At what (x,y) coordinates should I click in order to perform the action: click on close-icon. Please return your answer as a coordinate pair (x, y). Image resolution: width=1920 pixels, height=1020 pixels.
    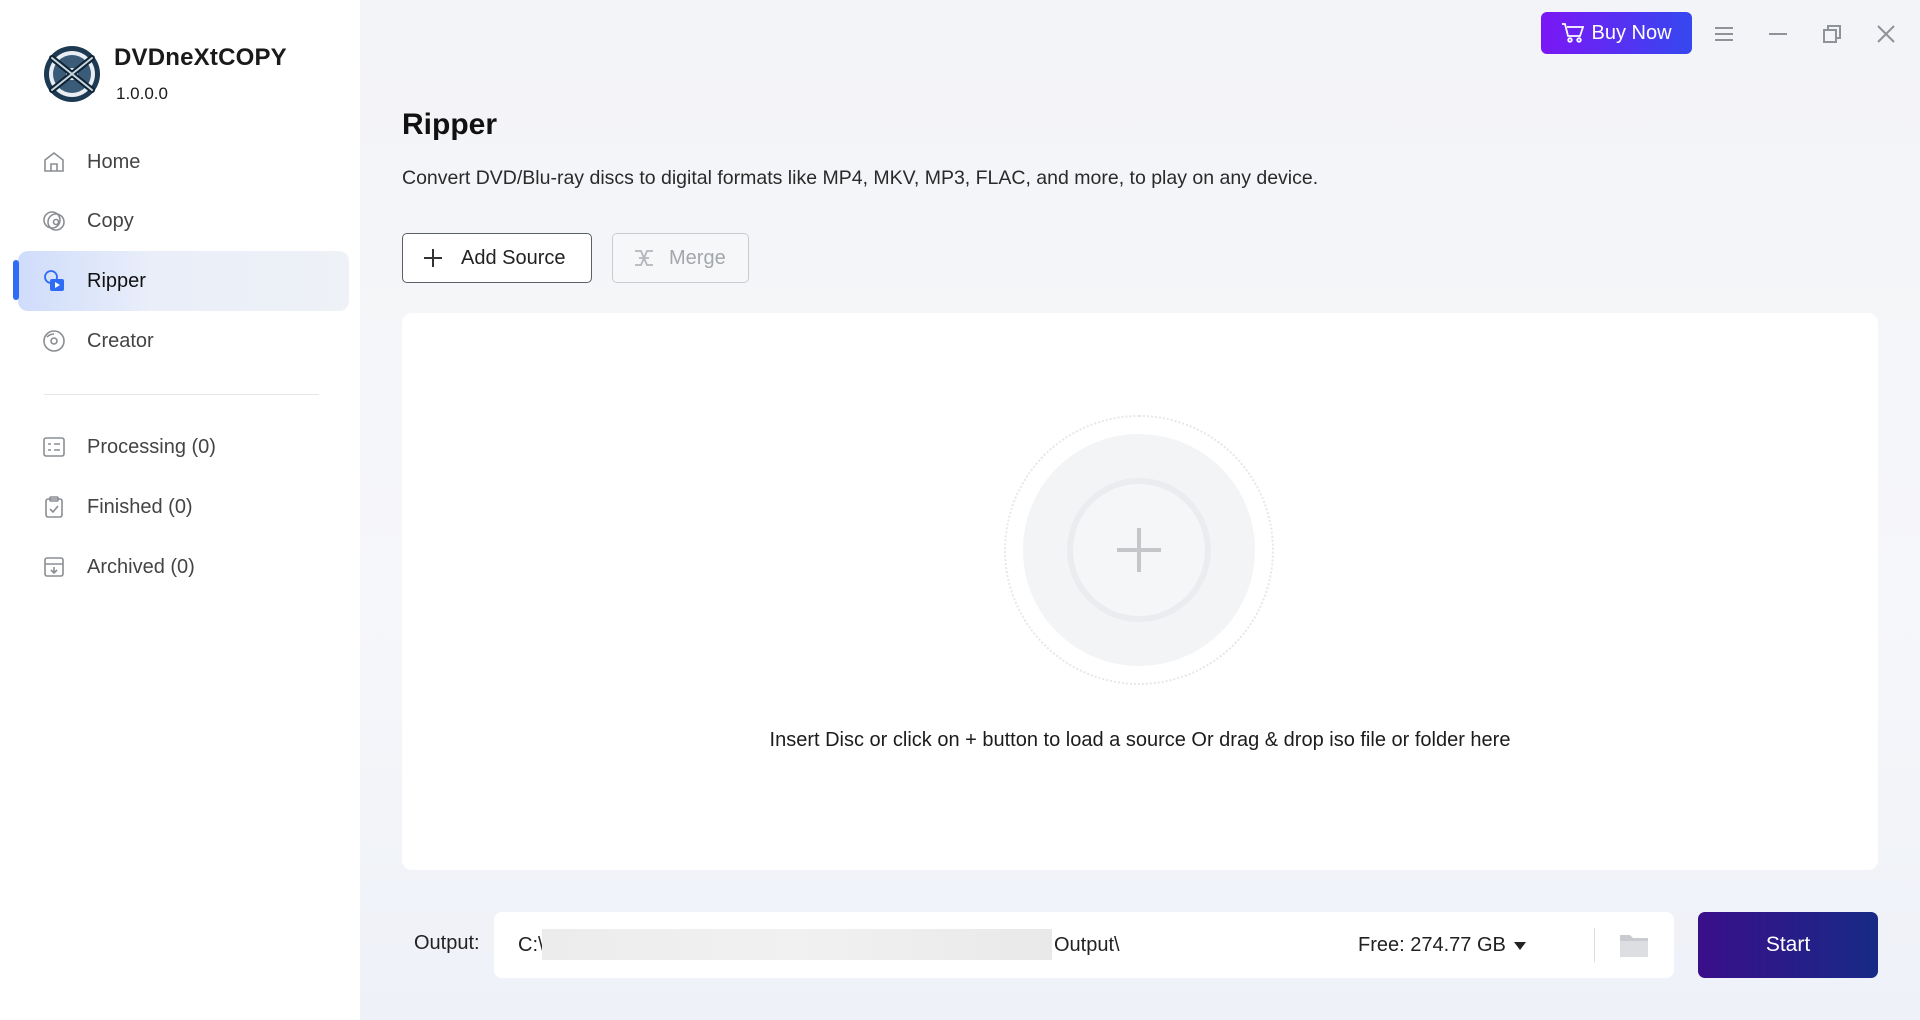
    Looking at the image, I should click on (1886, 34).